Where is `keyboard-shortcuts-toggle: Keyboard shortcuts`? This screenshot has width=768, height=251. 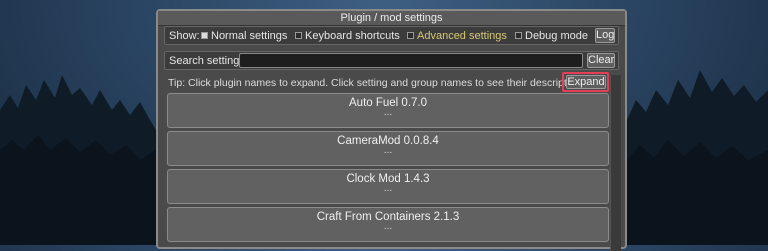 keyboard-shortcuts-toggle: Keyboard shortcuts is located at coordinates (347, 36).